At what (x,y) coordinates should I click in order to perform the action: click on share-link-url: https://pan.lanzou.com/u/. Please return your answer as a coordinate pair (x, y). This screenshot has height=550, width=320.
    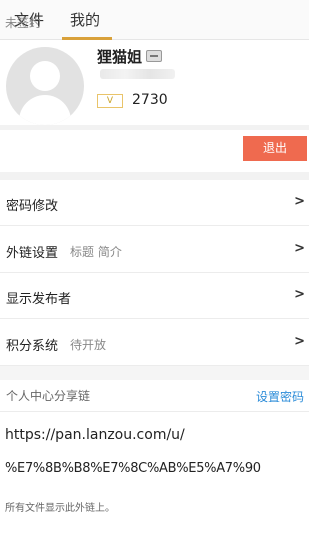
    Looking at the image, I should click on (95, 435).